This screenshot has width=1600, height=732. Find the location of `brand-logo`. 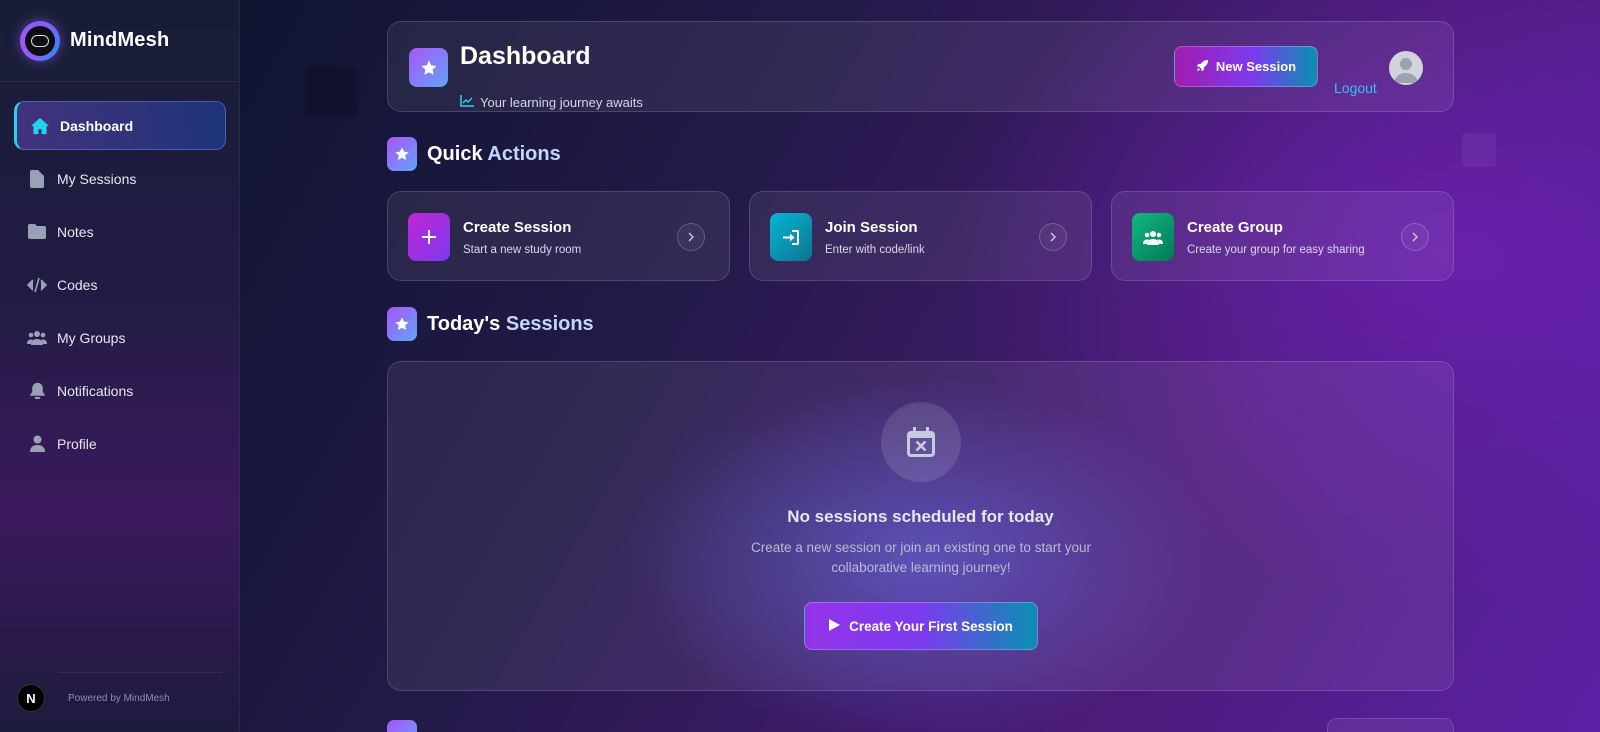

brand-logo is located at coordinates (40, 40).